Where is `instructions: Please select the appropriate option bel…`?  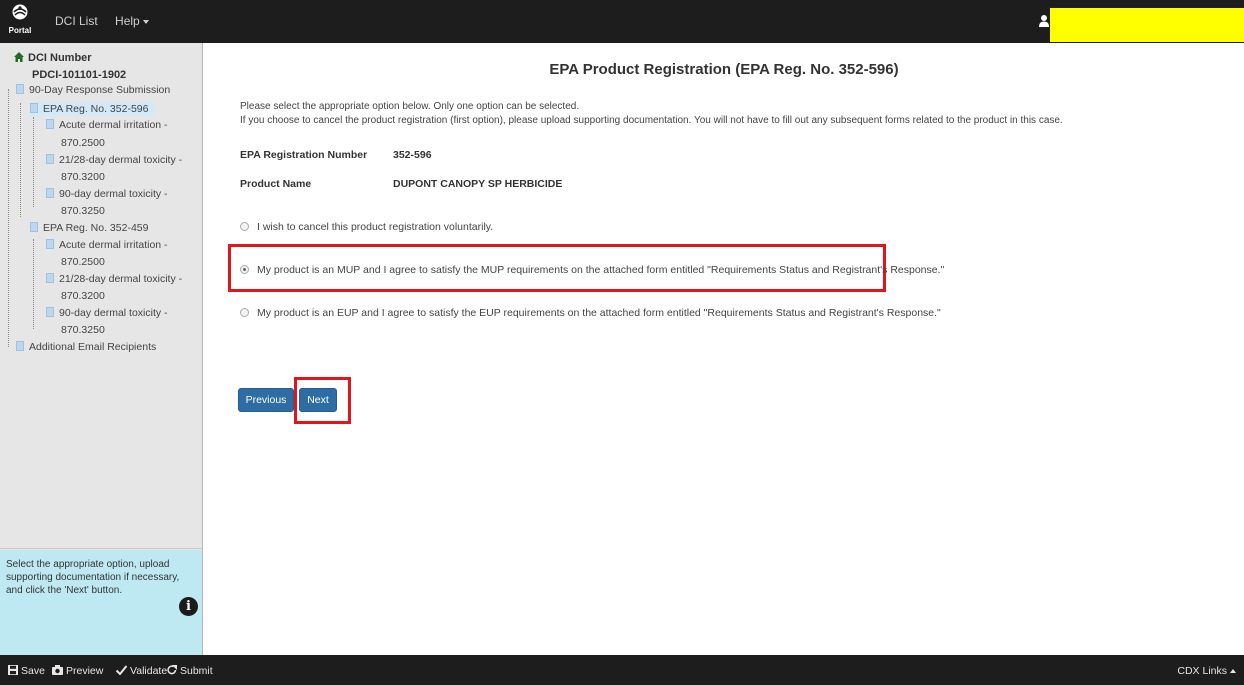
instructions: Please select the appropriate option bel… is located at coordinates (651, 114).